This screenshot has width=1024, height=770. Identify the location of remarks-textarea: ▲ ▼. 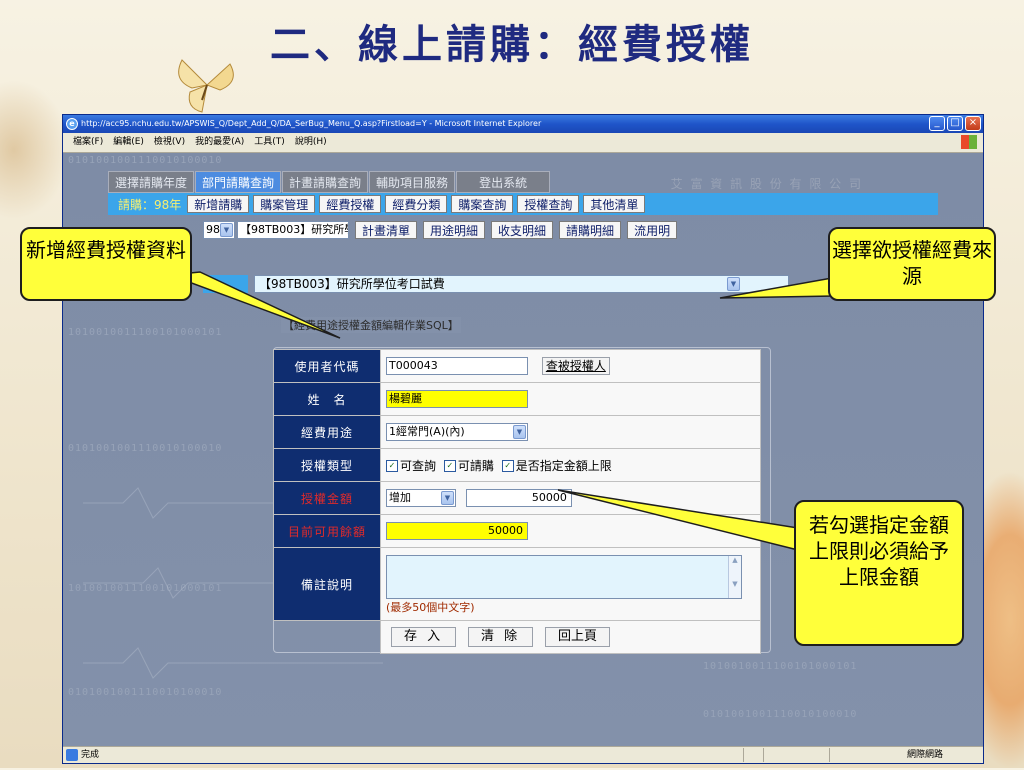
(564, 577).